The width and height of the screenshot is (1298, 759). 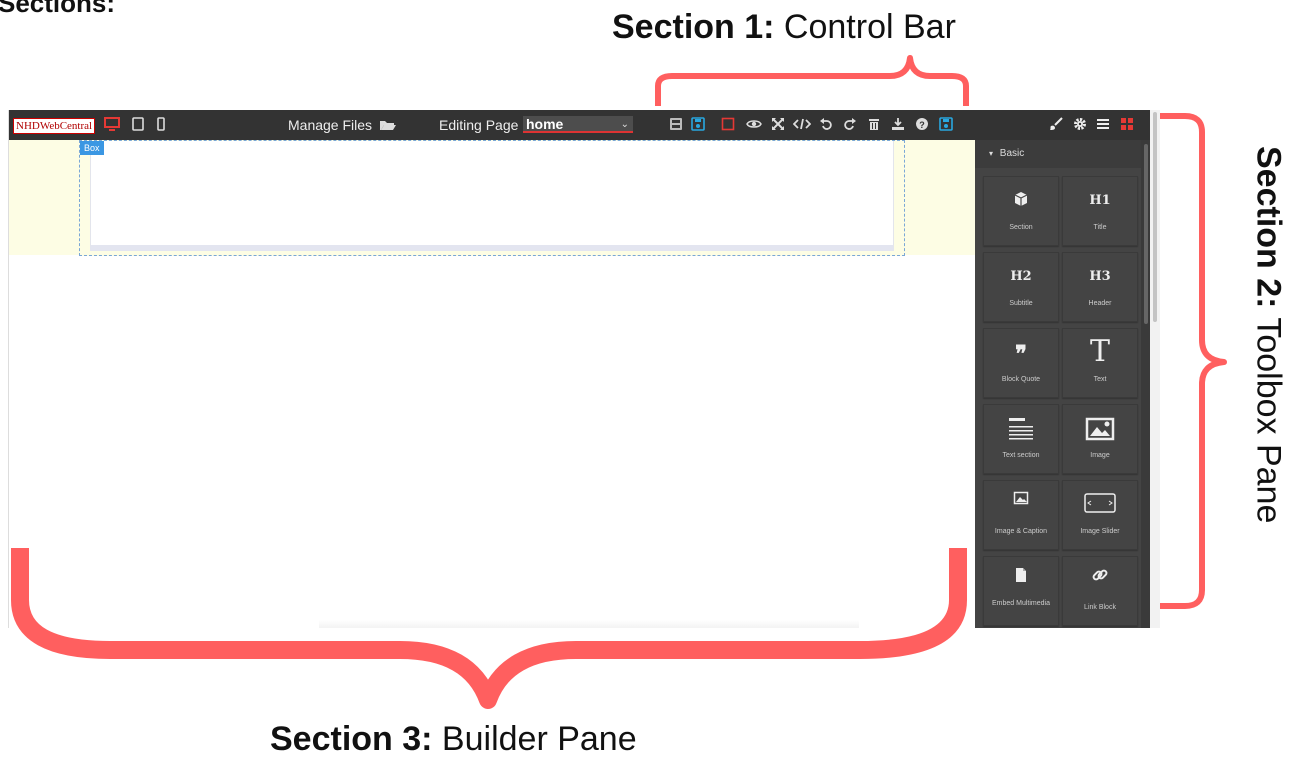 I want to click on section-2-bracket, so click(x=1193, y=361).